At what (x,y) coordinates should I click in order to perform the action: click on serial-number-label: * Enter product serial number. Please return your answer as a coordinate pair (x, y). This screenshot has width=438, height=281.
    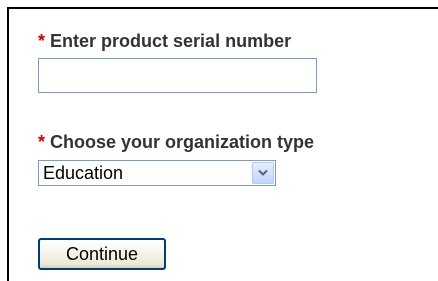
    Looking at the image, I should click on (164, 41).